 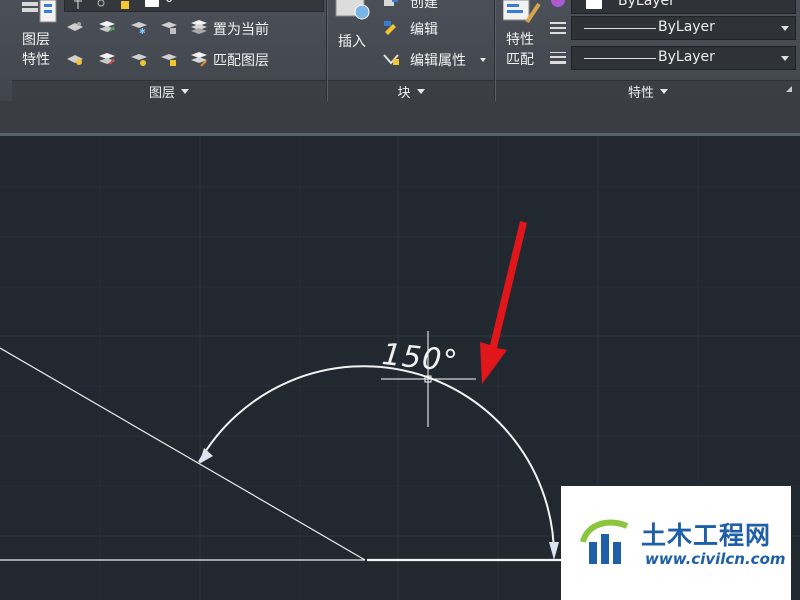 I want to click on block-panel-title-label: 块, so click(x=404, y=93).